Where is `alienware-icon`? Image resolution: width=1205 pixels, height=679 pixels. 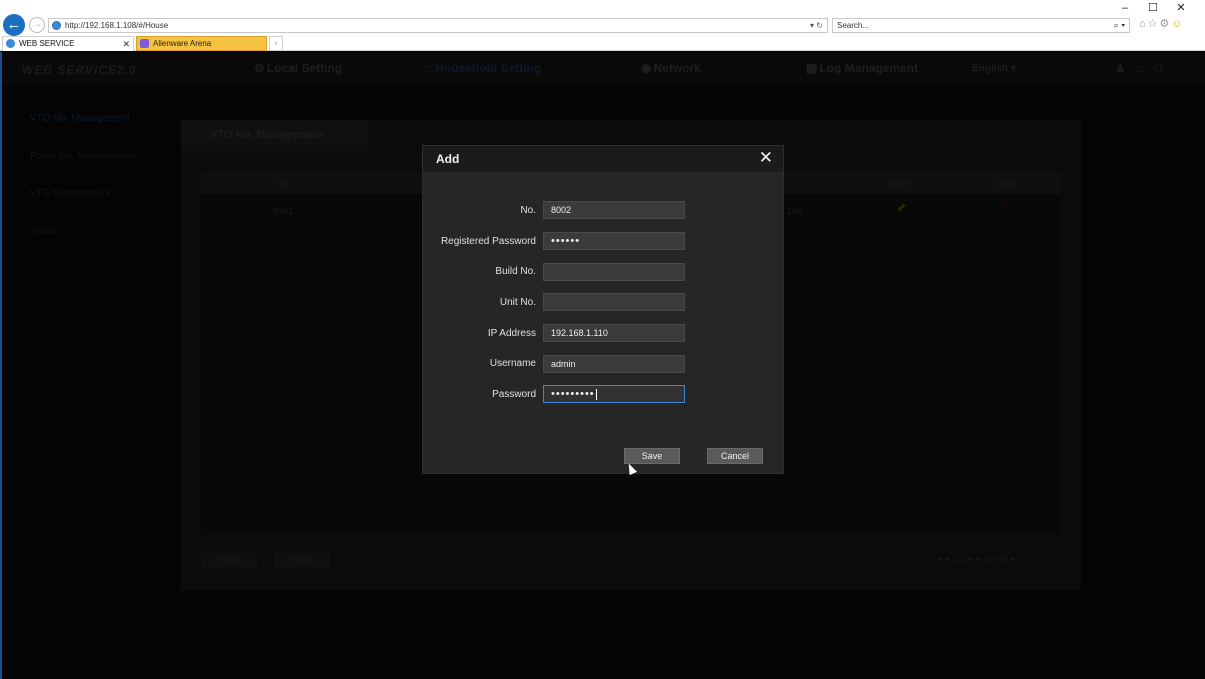
alienware-icon is located at coordinates (144, 43).